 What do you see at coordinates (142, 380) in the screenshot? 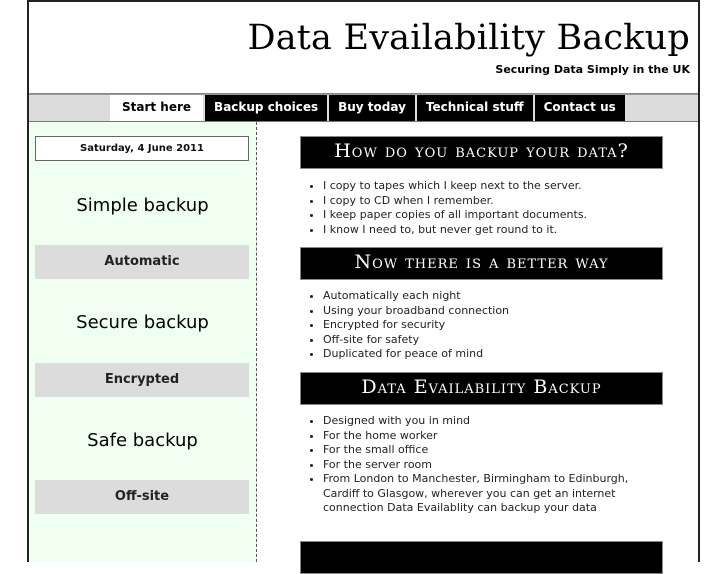
I see `feature-box-encrypted: Encrypted` at bounding box center [142, 380].